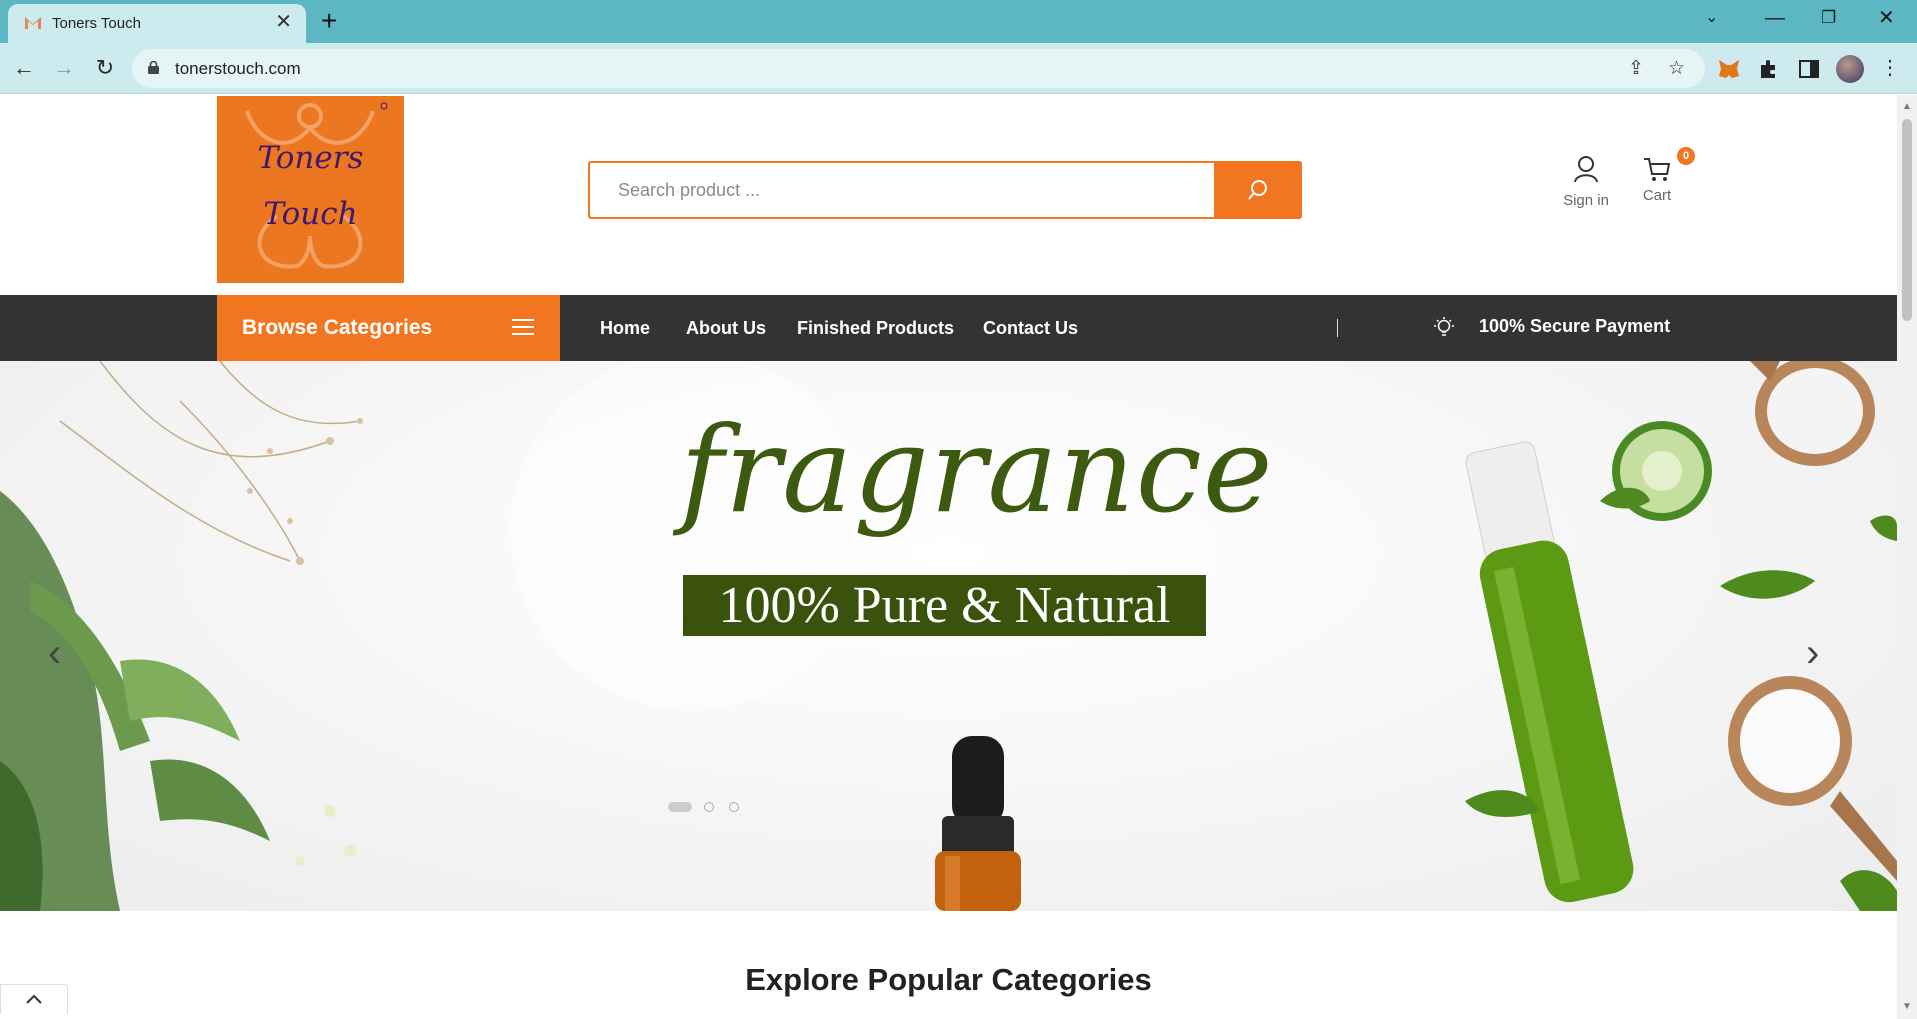  I want to click on section-title: Explore Popular Categories, so click(948, 979).